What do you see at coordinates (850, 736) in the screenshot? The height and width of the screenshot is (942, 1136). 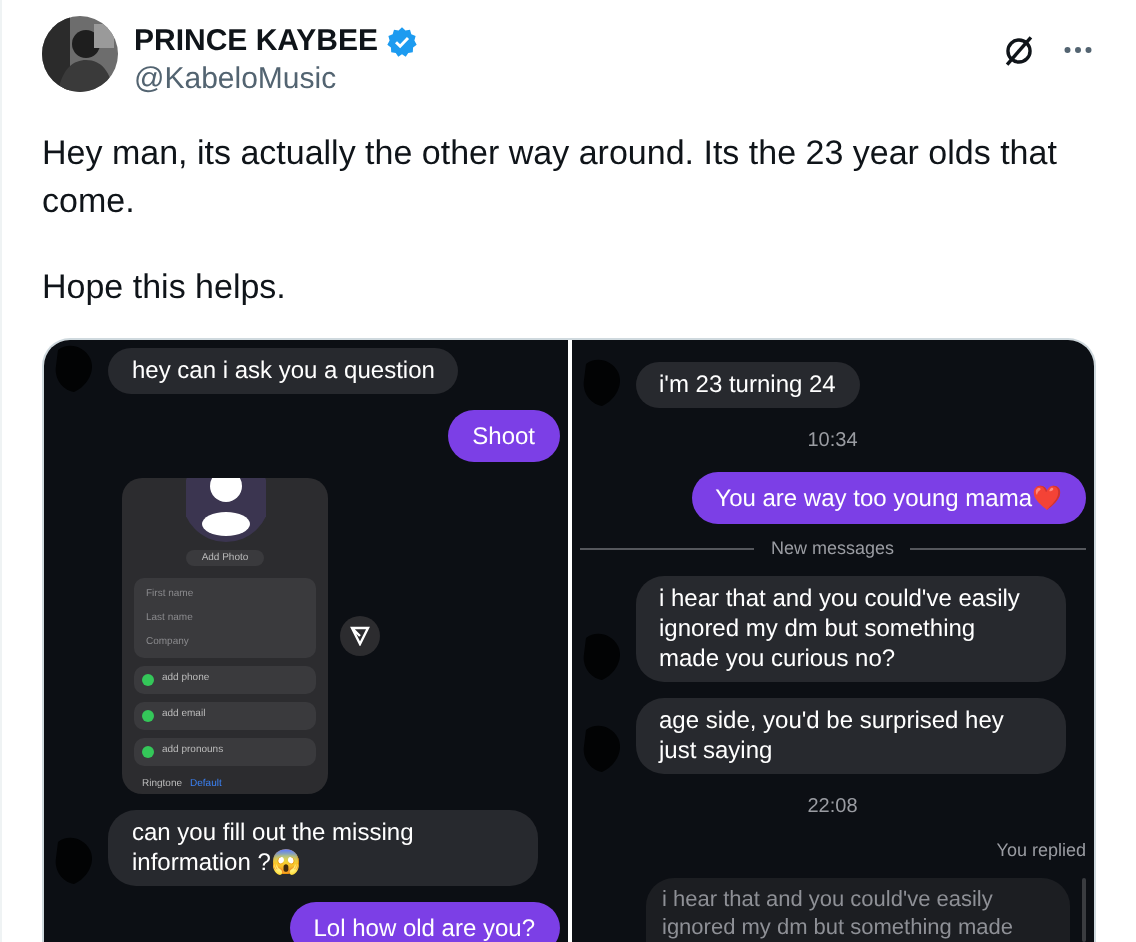 I see `incoming-message: age side, you'd be surprised hey just saying` at bounding box center [850, 736].